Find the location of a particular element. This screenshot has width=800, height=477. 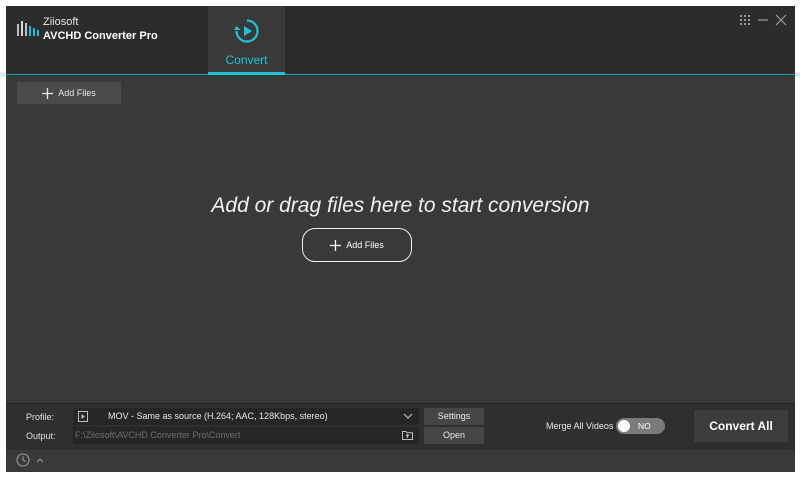

merge-toggle: NO is located at coordinates (640, 426).